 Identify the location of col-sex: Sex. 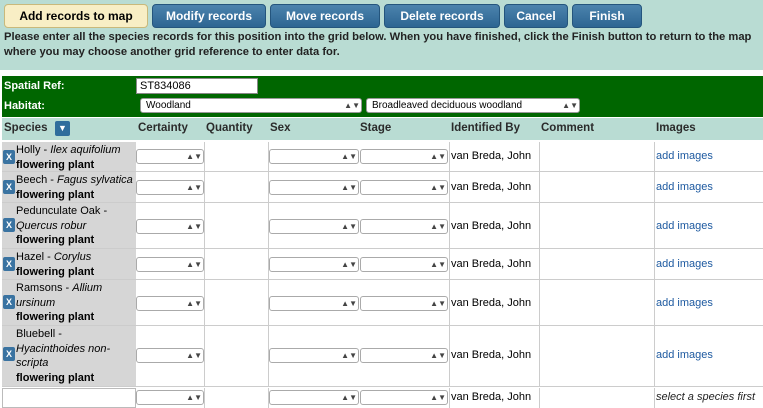
(280, 128).